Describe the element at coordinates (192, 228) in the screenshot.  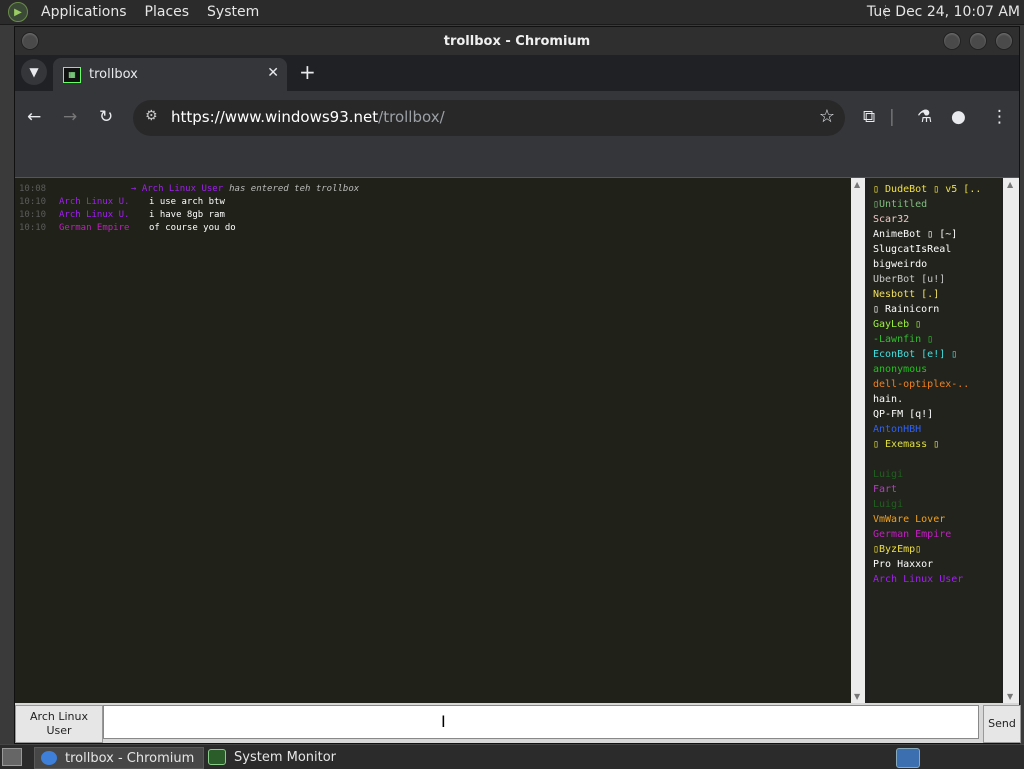
I see `message-text: of course you do` at that location.